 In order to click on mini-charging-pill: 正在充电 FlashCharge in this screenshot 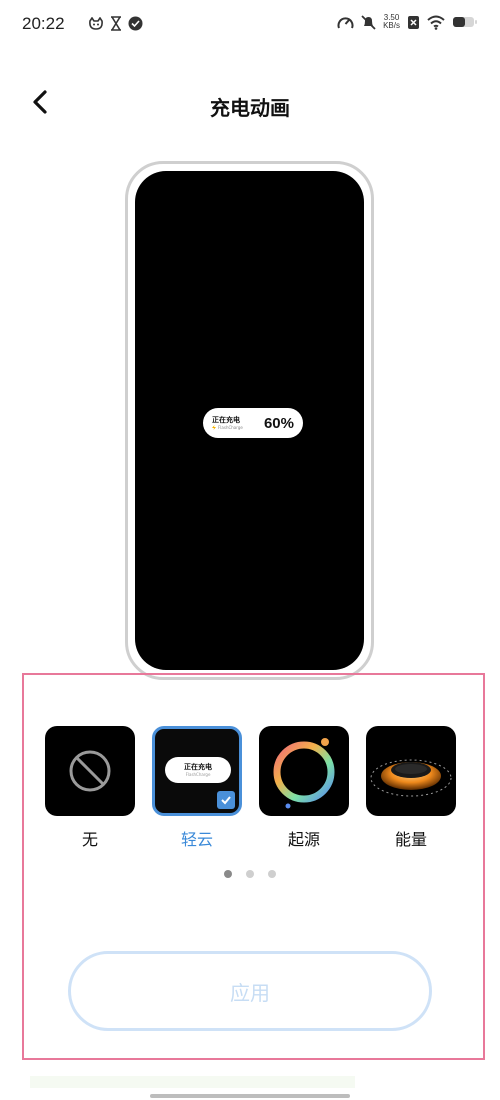, I will do `click(198, 770)`.